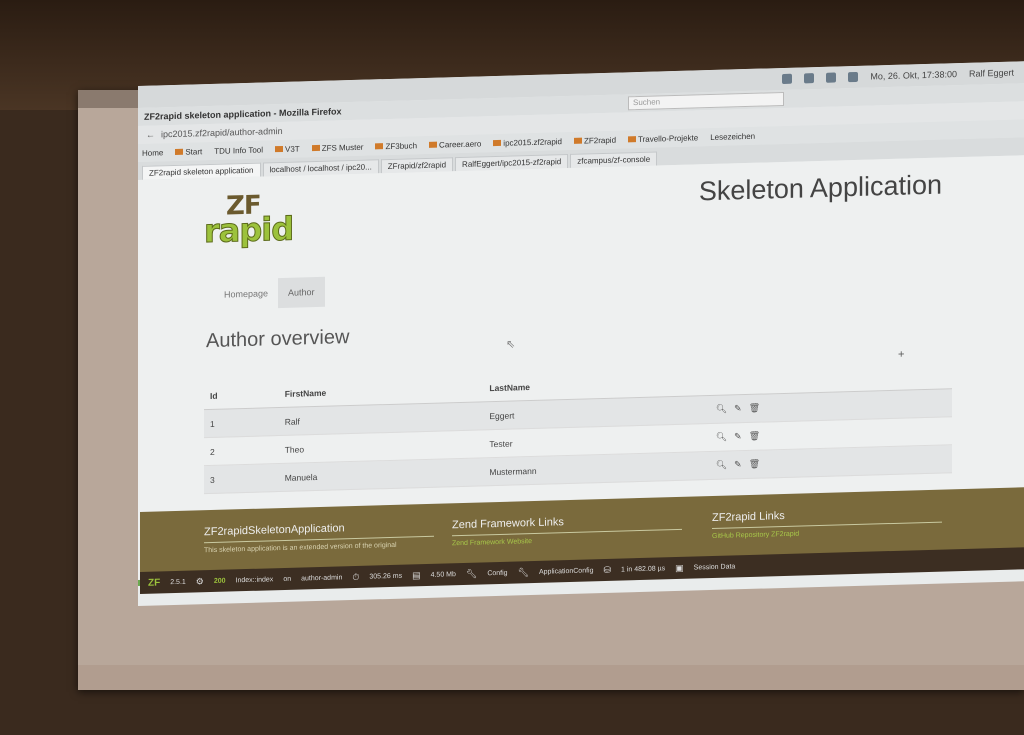  What do you see at coordinates (220, 580) in the screenshot?
I see `status-code: 200` at bounding box center [220, 580].